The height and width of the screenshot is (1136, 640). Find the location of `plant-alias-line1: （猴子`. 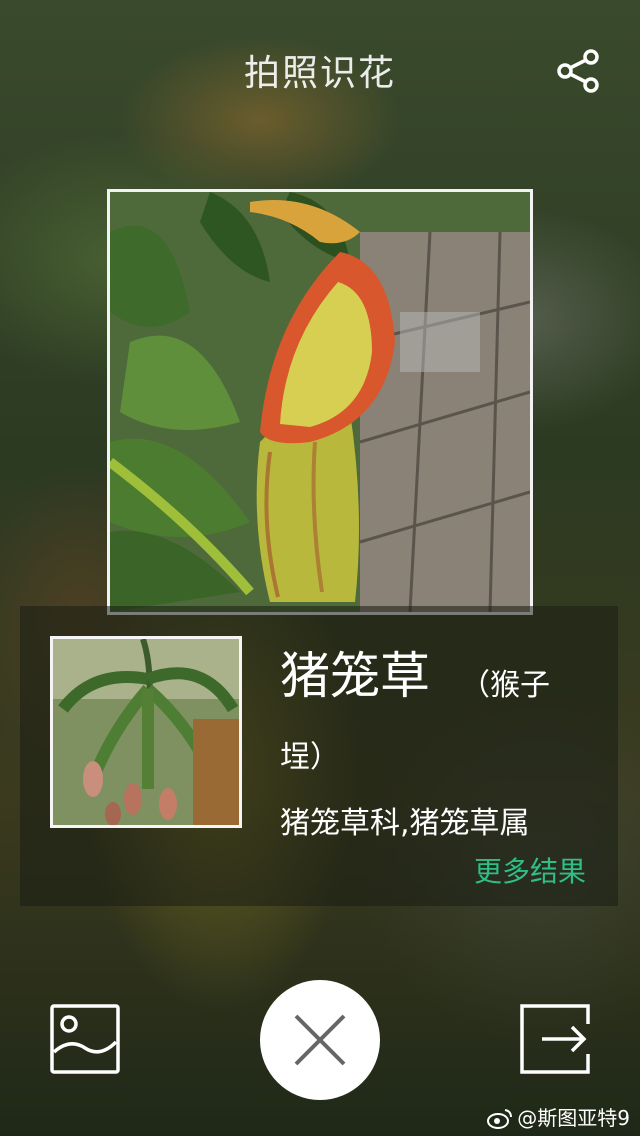

plant-alias-line1: （猴子 is located at coordinates (505, 685).